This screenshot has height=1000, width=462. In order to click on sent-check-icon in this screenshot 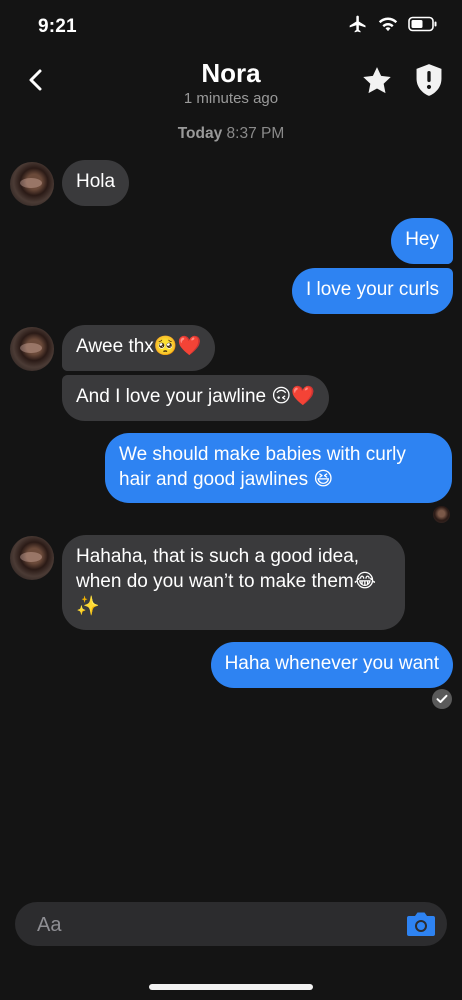, I will do `click(442, 699)`.